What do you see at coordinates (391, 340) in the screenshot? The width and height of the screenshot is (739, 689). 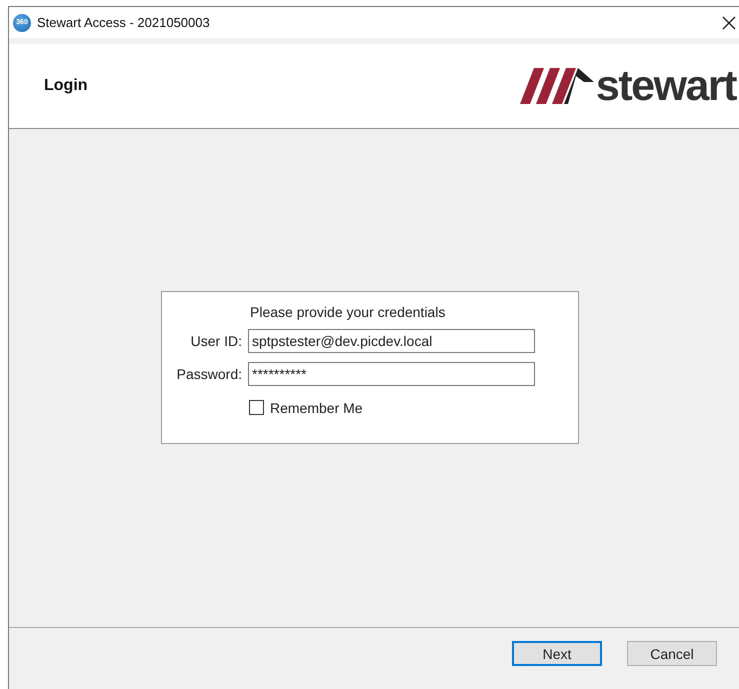 I see `input-field: sptpstester@dev.picdev.local` at bounding box center [391, 340].